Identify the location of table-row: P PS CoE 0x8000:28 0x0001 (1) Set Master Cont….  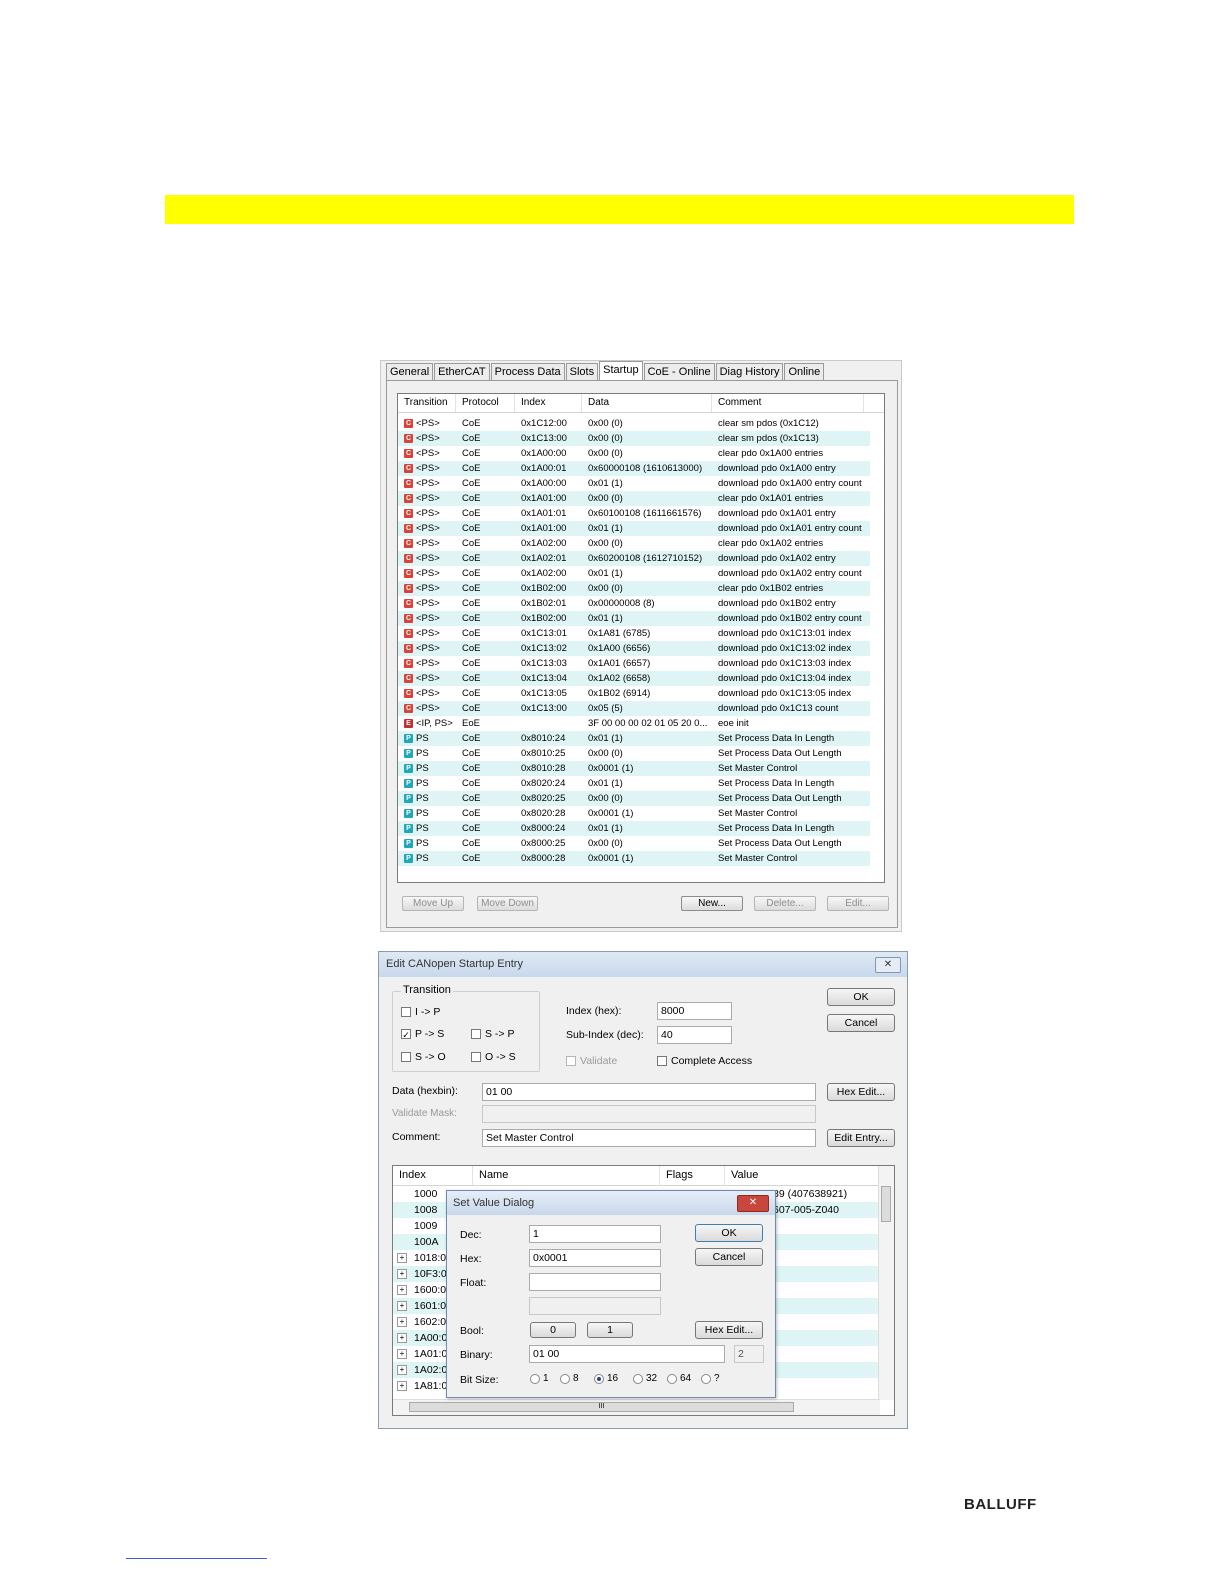
(634, 858).